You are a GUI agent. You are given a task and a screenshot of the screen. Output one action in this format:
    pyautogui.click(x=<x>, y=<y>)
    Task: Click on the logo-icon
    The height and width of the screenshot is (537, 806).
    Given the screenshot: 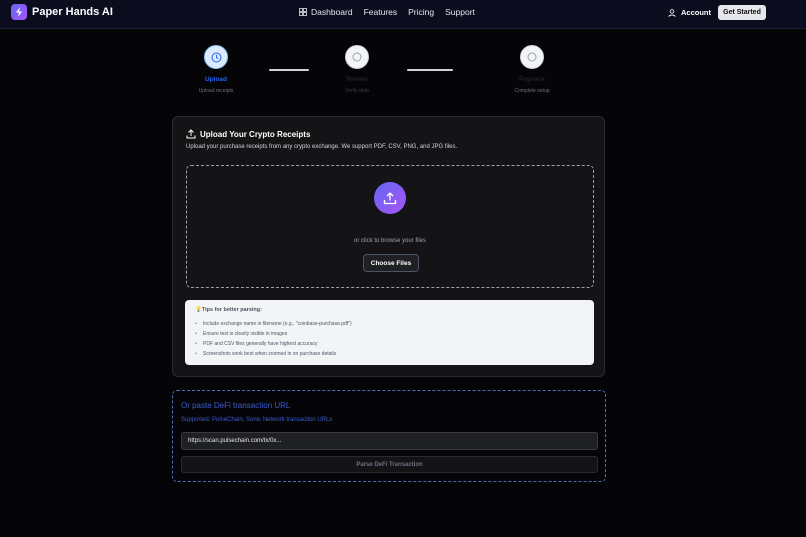 What is the action you would take?
    pyautogui.click(x=19, y=12)
    